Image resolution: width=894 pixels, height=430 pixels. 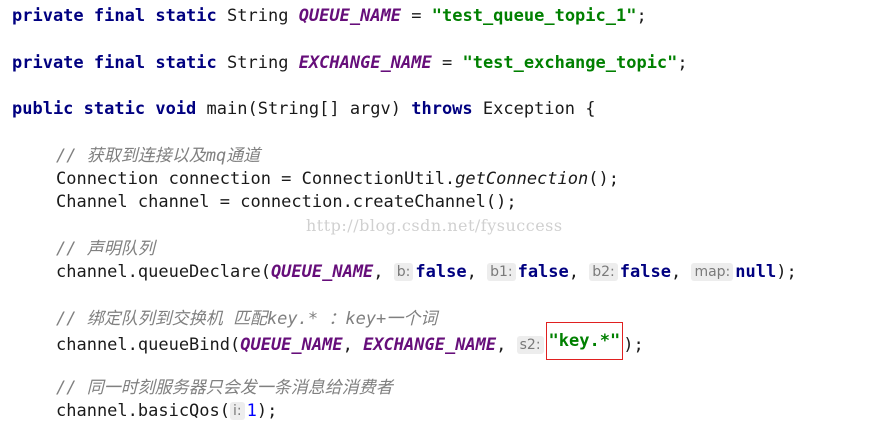 I want to click on parameter-hint: s2:, so click(x=530, y=345).